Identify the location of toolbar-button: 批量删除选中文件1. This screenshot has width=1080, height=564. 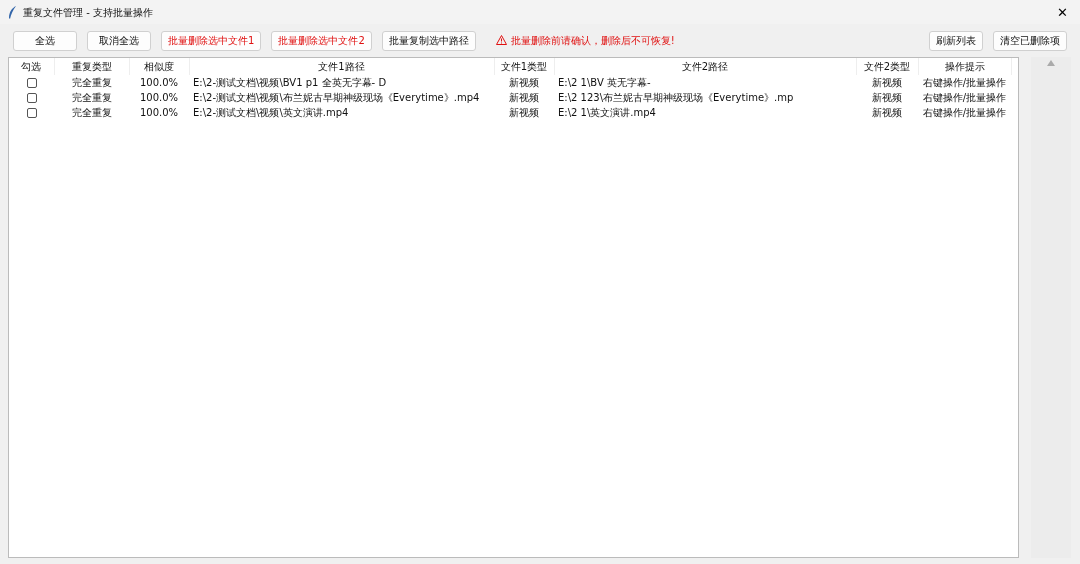
(211, 40).